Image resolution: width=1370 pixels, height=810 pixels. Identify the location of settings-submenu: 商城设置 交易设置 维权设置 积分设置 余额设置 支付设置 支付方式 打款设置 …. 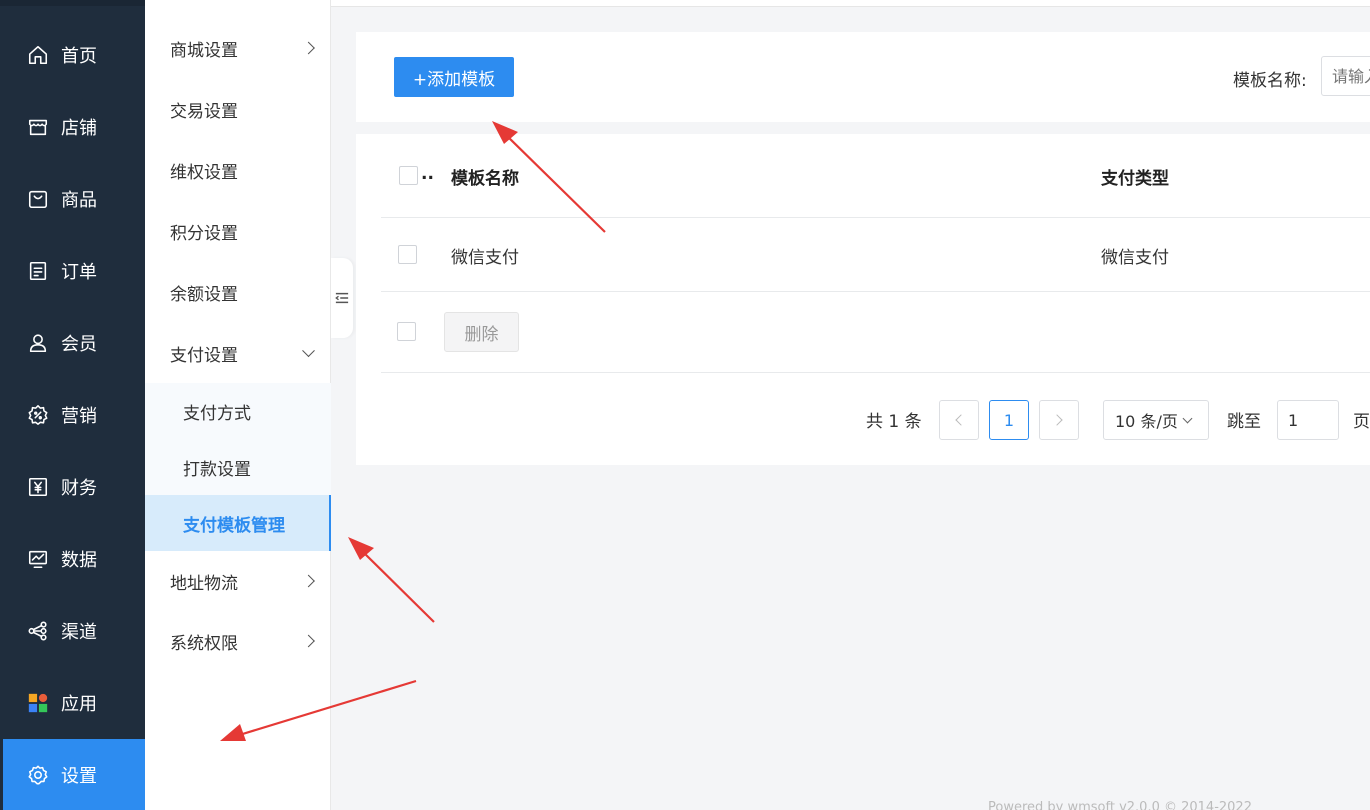
(238, 405).